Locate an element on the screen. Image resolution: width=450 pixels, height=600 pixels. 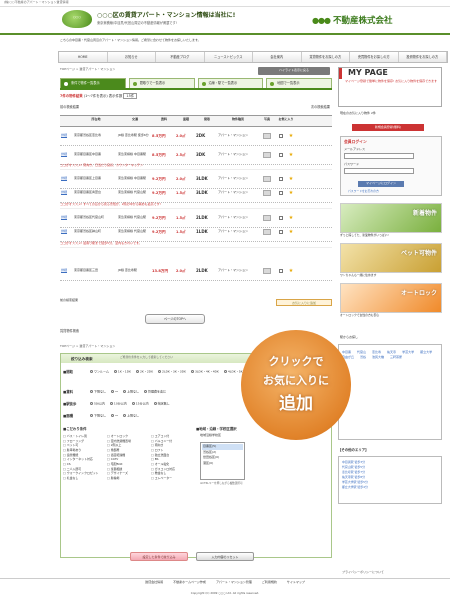
station-link: 池尻大橋 is located at coordinates (378, 357).